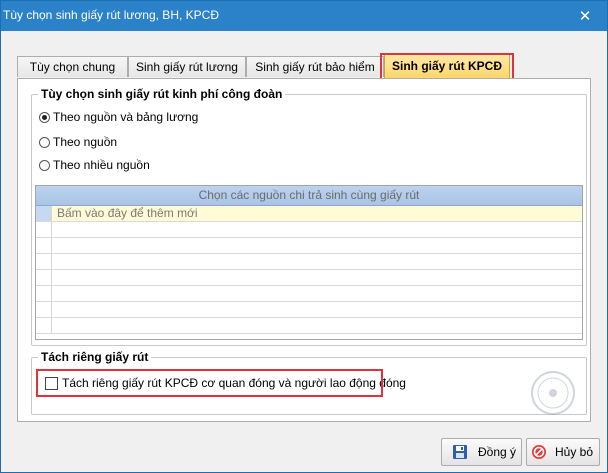  I want to click on save-icon, so click(460, 452).